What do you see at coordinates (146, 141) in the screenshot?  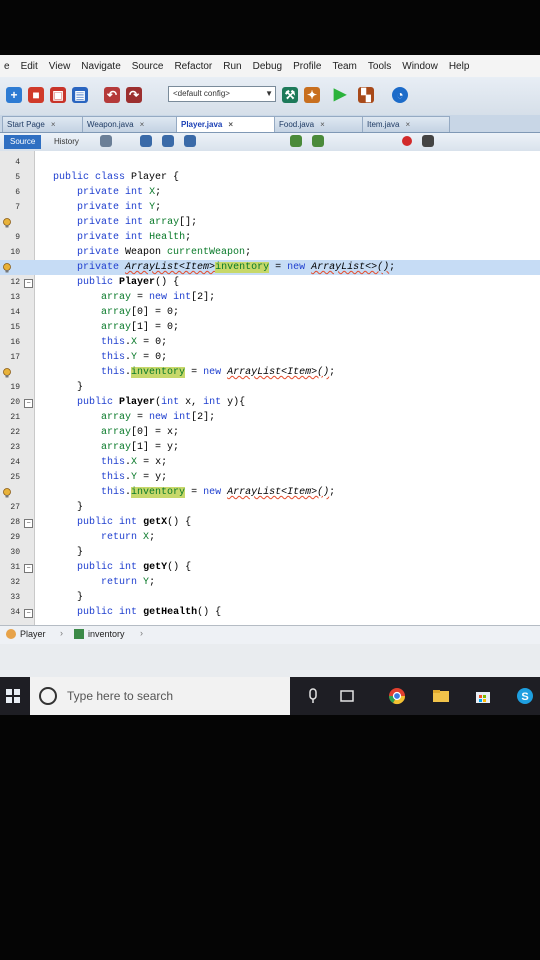 I see `find-icon` at bounding box center [146, 141].